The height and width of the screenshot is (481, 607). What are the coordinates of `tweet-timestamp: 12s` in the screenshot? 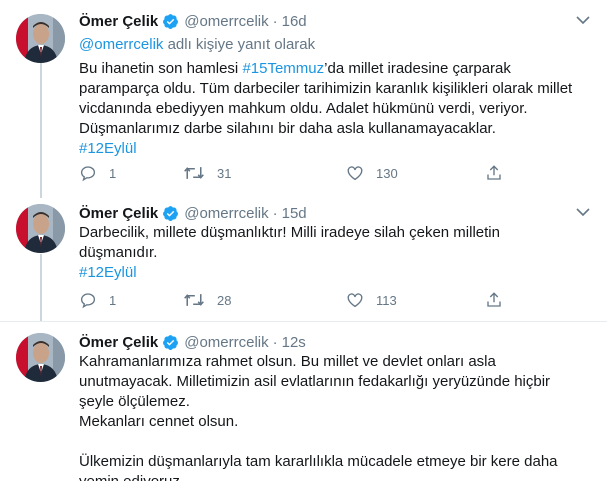 It's located at (294, 342).